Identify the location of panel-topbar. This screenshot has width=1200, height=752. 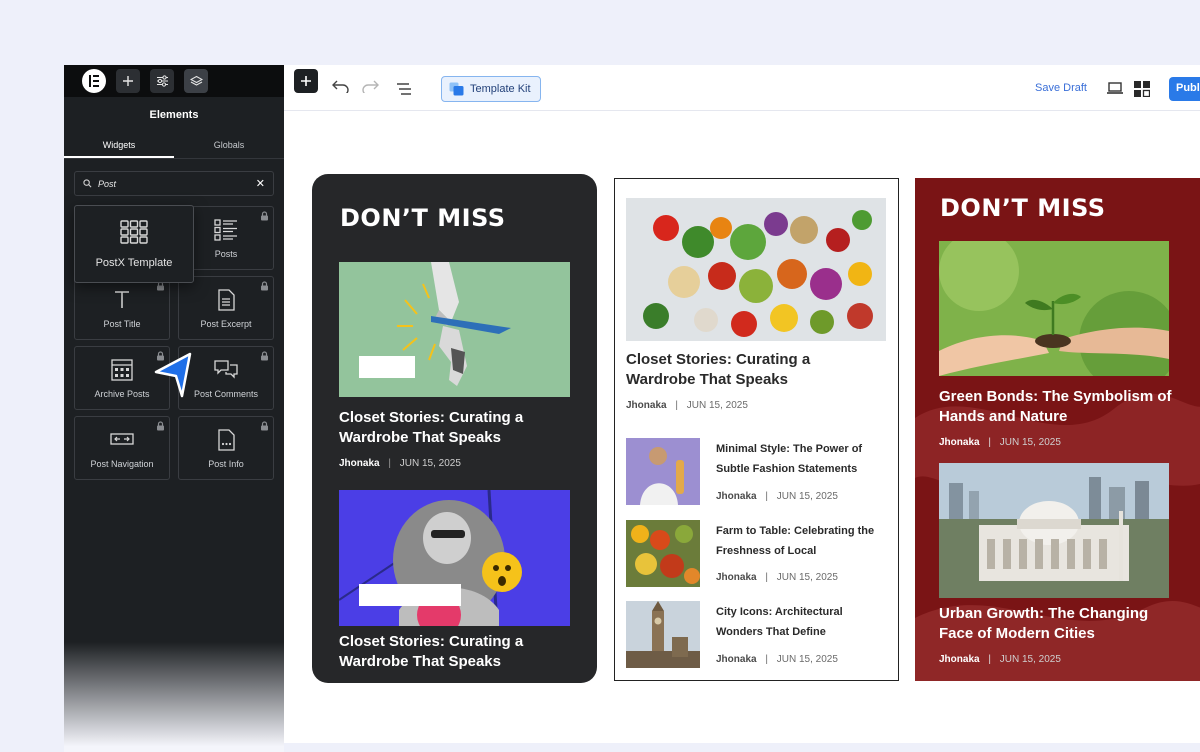
(174, 81).